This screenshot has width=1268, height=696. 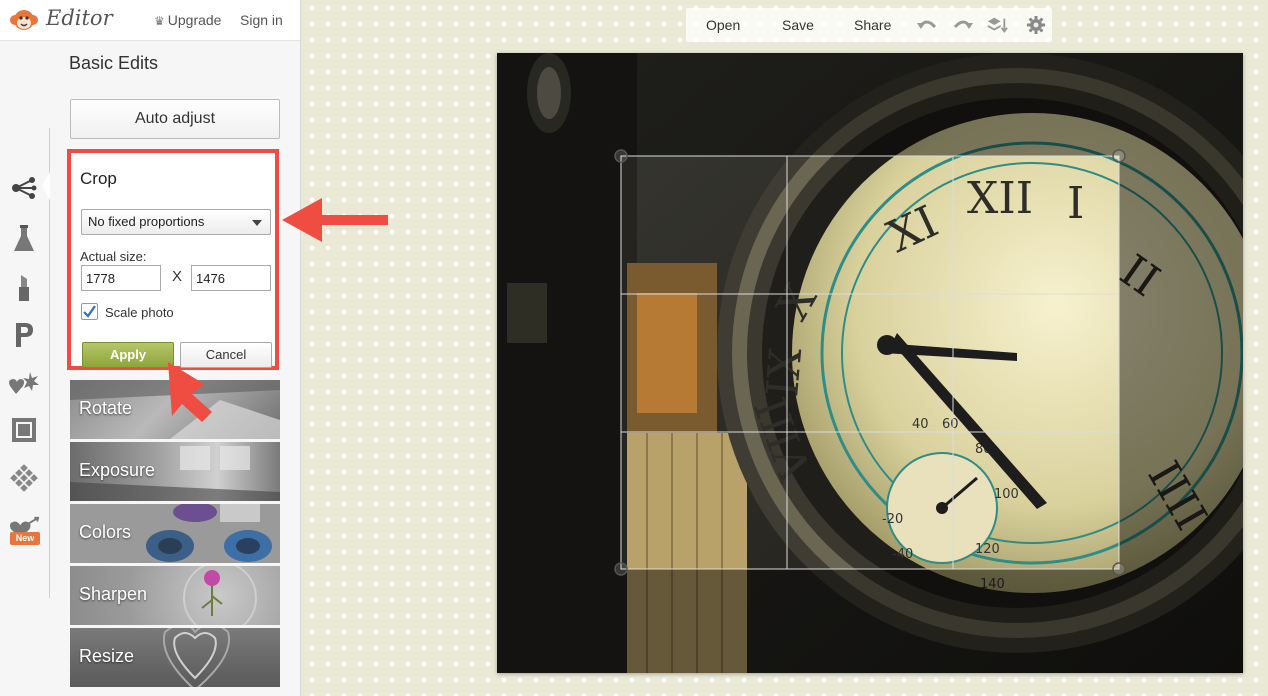 I want to click on redo-icon, so click(x=963, y=25).